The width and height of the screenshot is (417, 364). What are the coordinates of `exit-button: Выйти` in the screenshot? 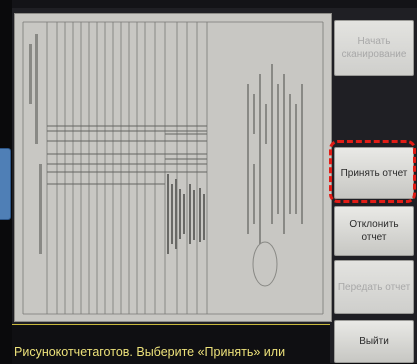 It's located at (374, 341).